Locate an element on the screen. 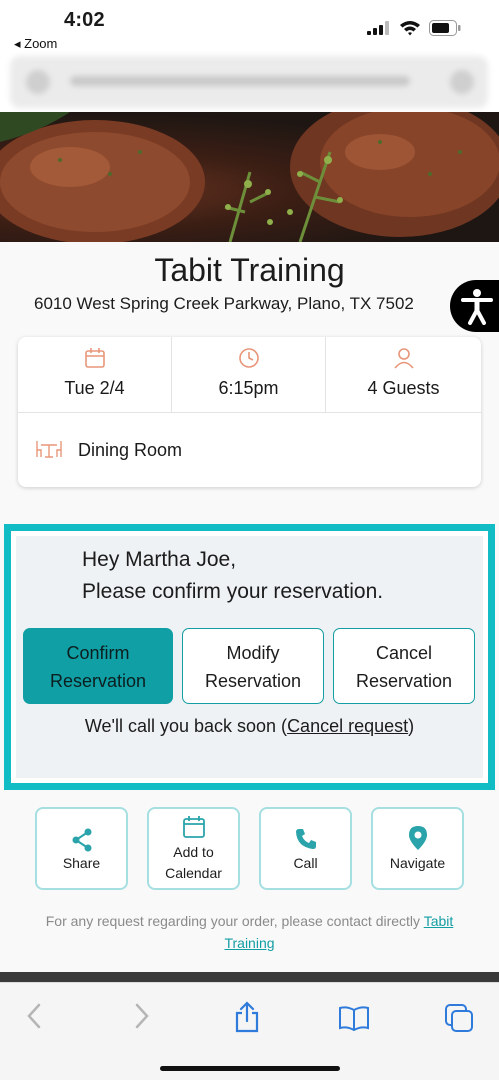 The width and height of the screenshot is (499, 1080). navigate-label: Navigate is located at coordinates (417, 863).